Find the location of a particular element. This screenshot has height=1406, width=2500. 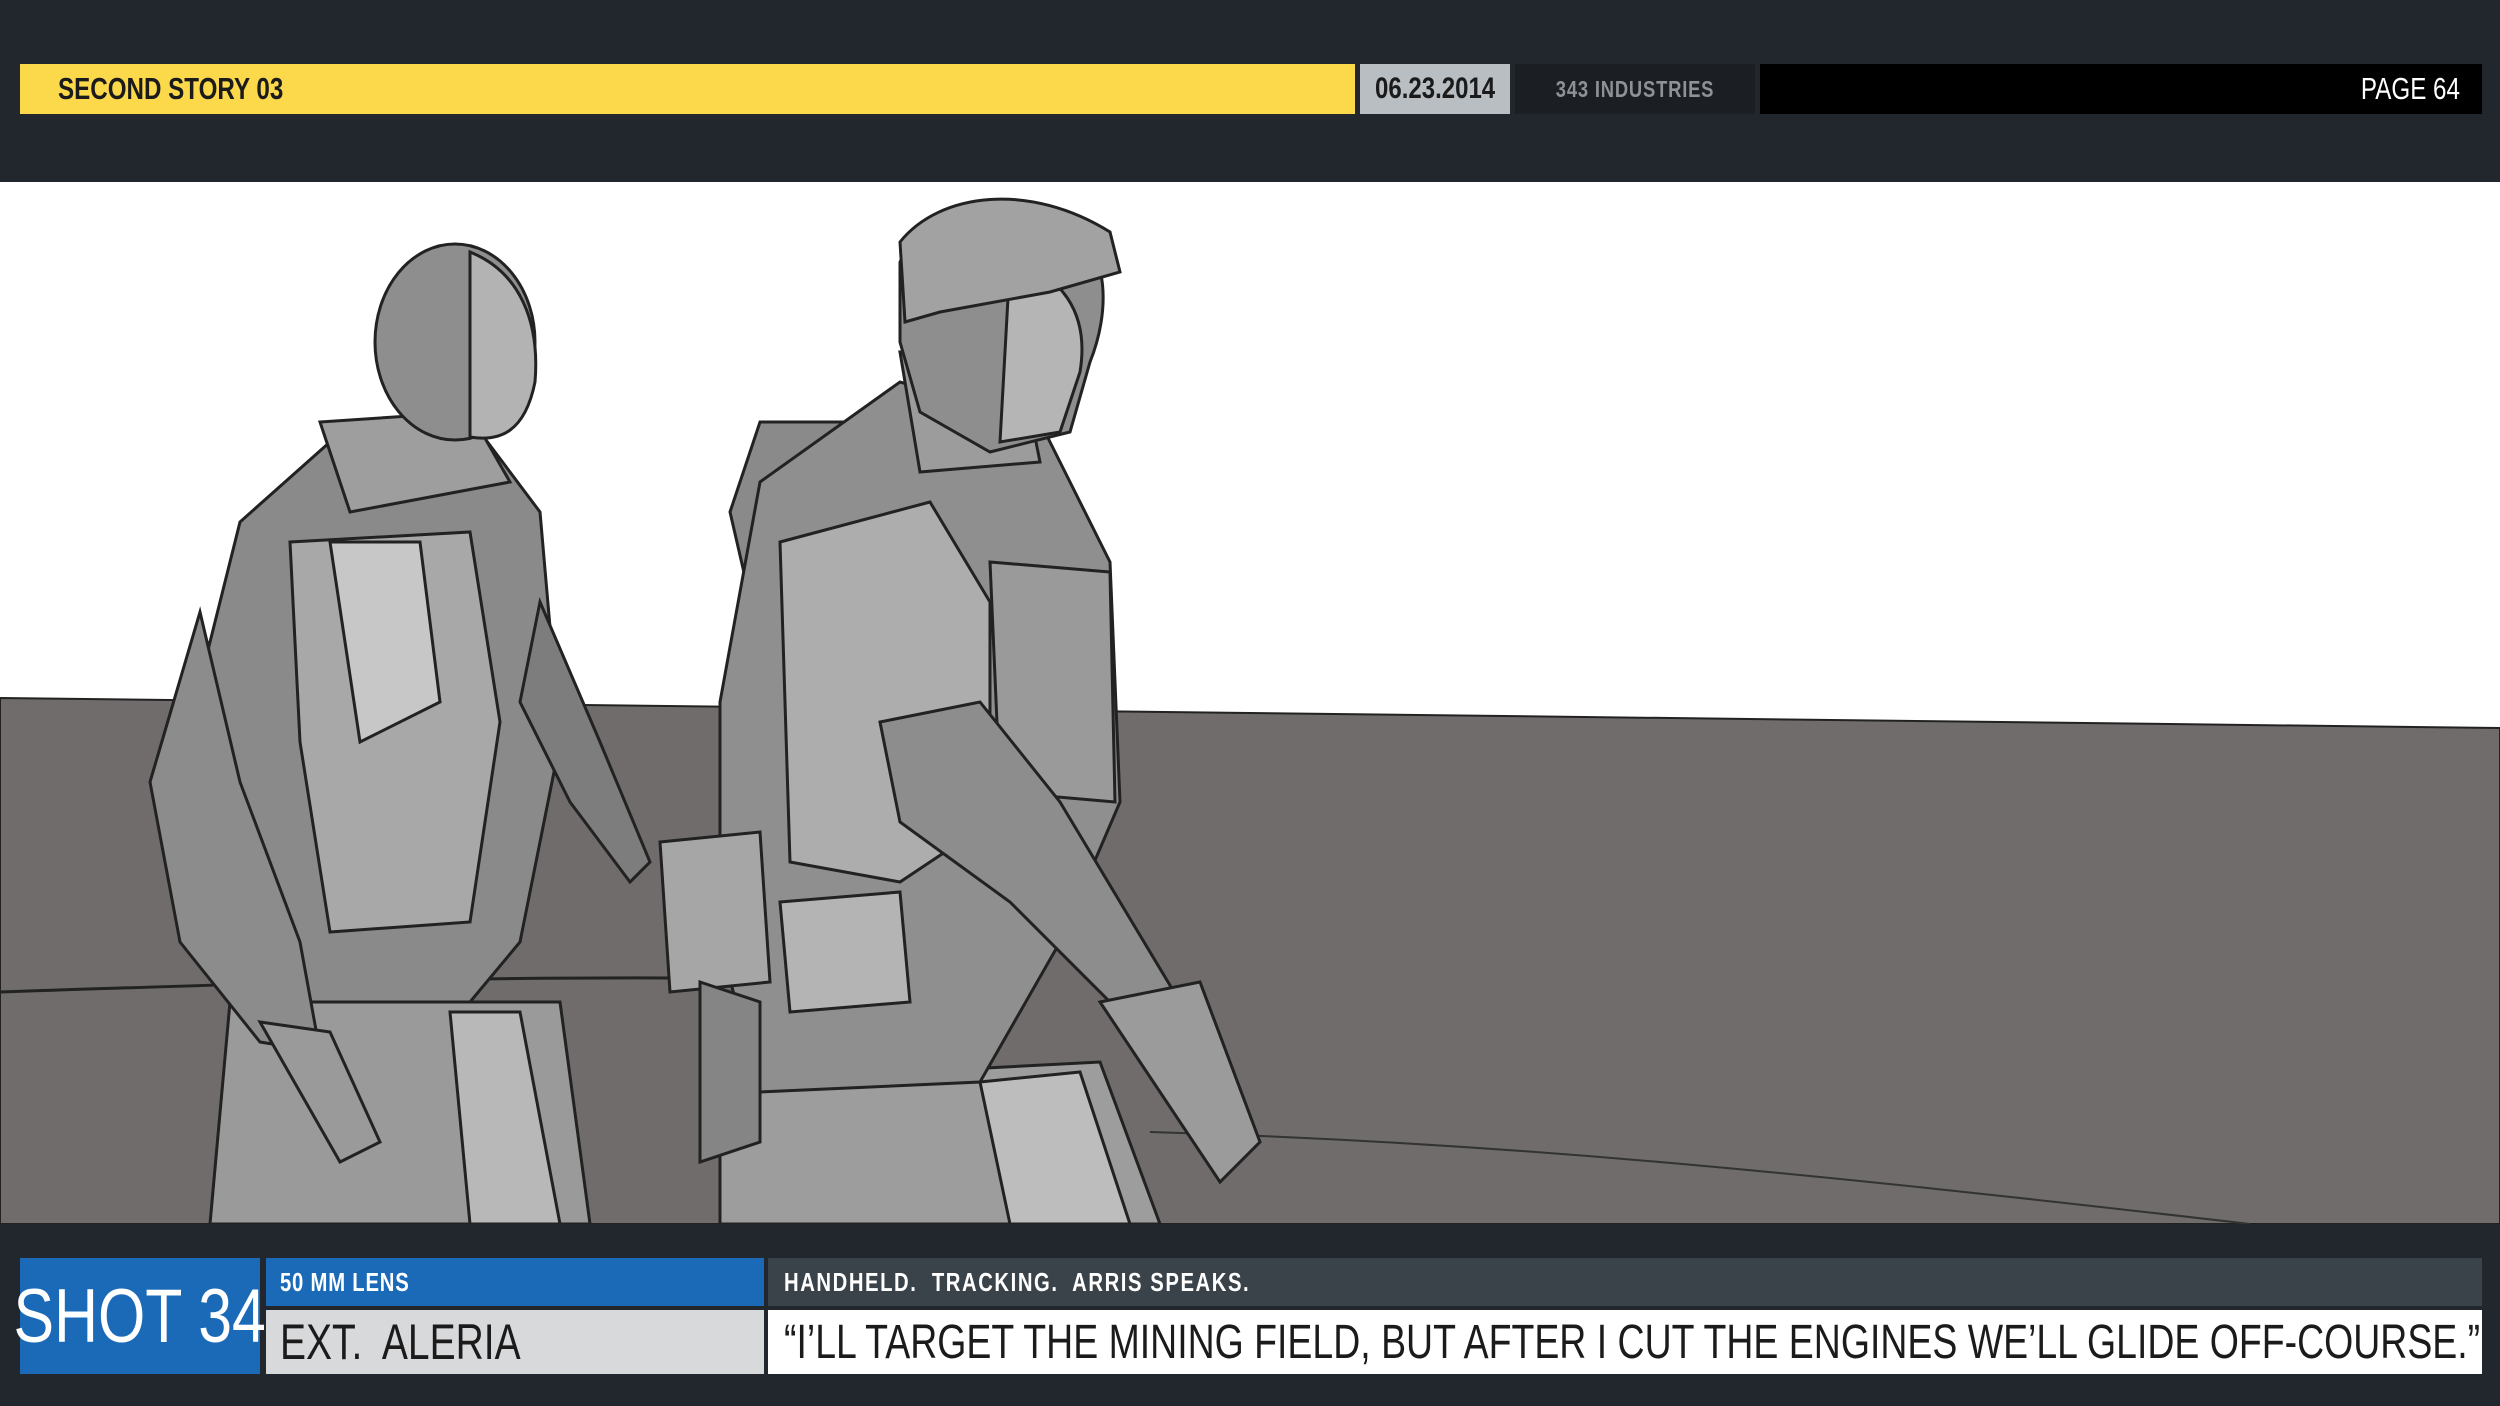

document-date: 06.23.2014 is located at coordinates (1435, 88).